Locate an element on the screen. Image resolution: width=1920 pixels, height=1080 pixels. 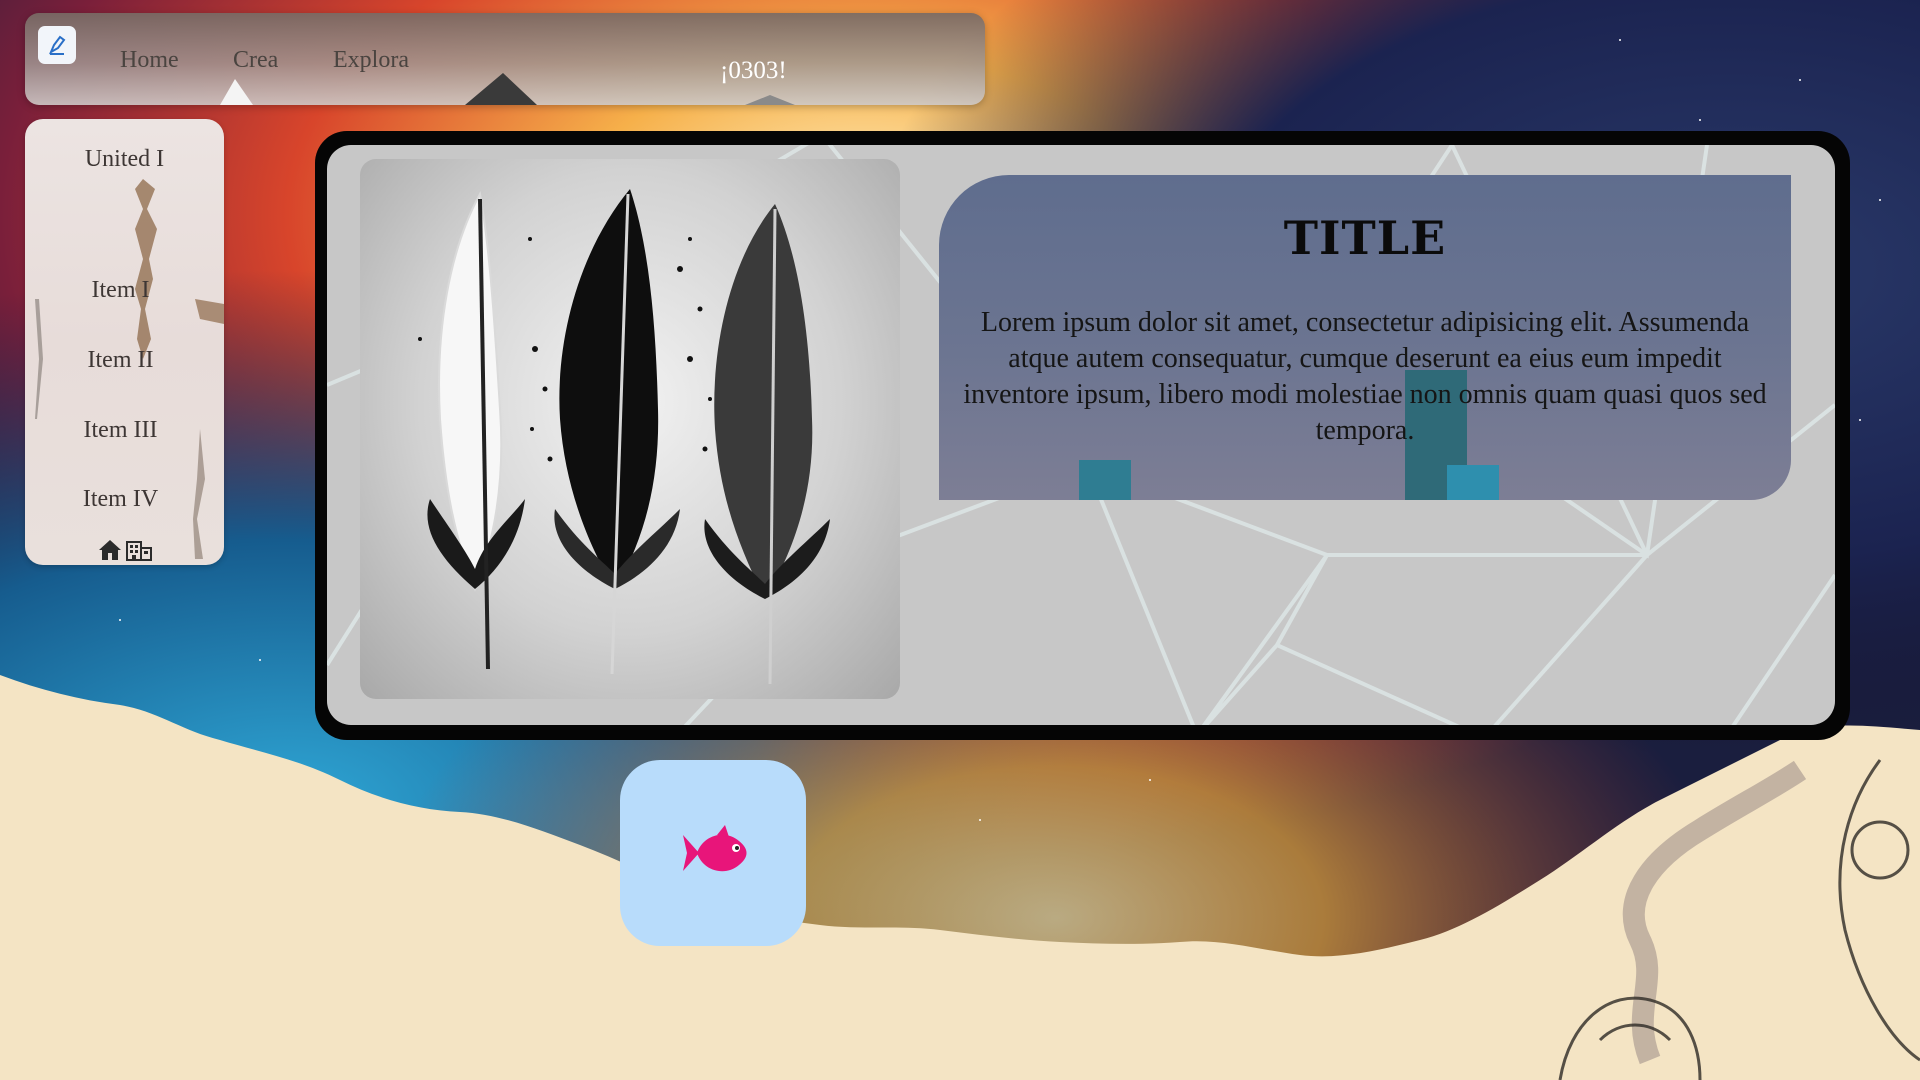
feathers-illustration is located at coordinates (624, 437).